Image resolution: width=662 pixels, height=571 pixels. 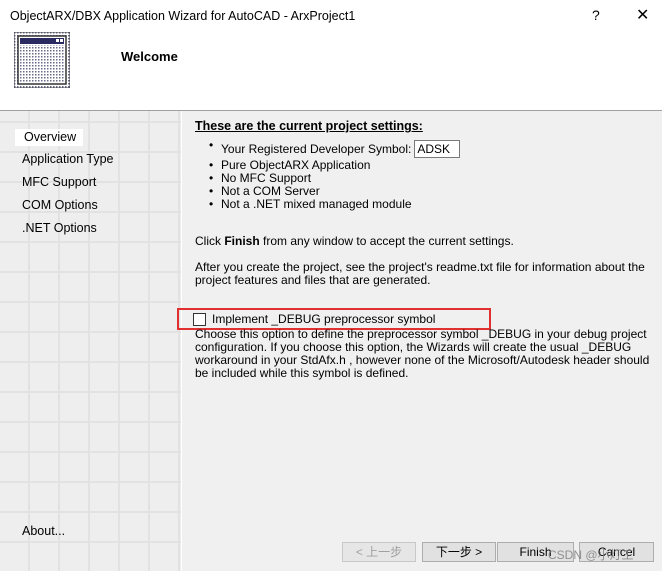 What do you see at coordinates (379, 552) in the screenshot?
I see `back-button: < 上一步` at bounding box center [379, 552].